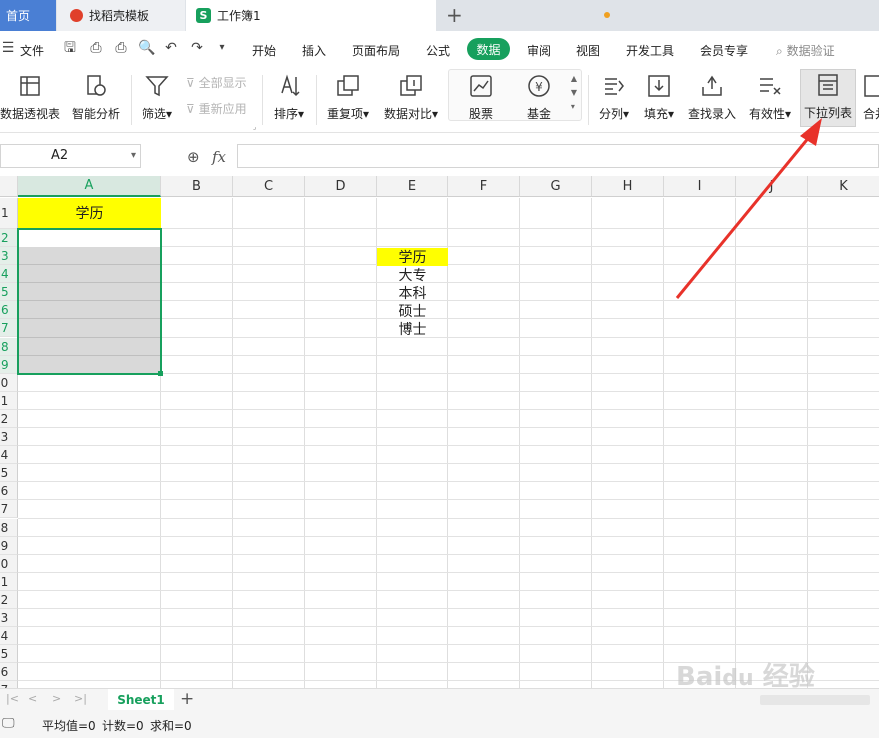  Describe the element at coordinates (9, 364) in the screenshot. I see `row-header-9: 9` at that location.